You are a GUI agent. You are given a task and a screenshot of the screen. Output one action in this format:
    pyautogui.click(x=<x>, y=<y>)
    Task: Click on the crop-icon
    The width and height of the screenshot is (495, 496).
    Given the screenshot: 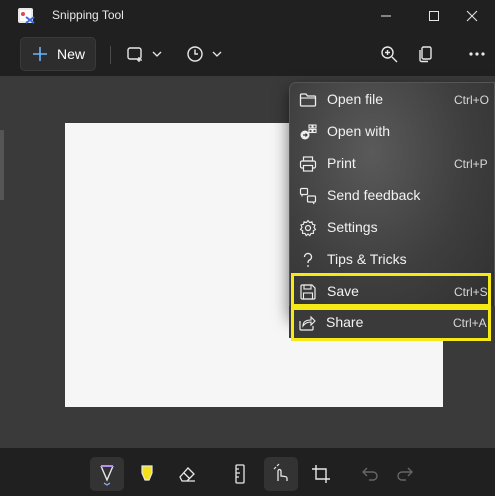 What is the action you would take?
    pyautogui.click(x=321, y=474)
    